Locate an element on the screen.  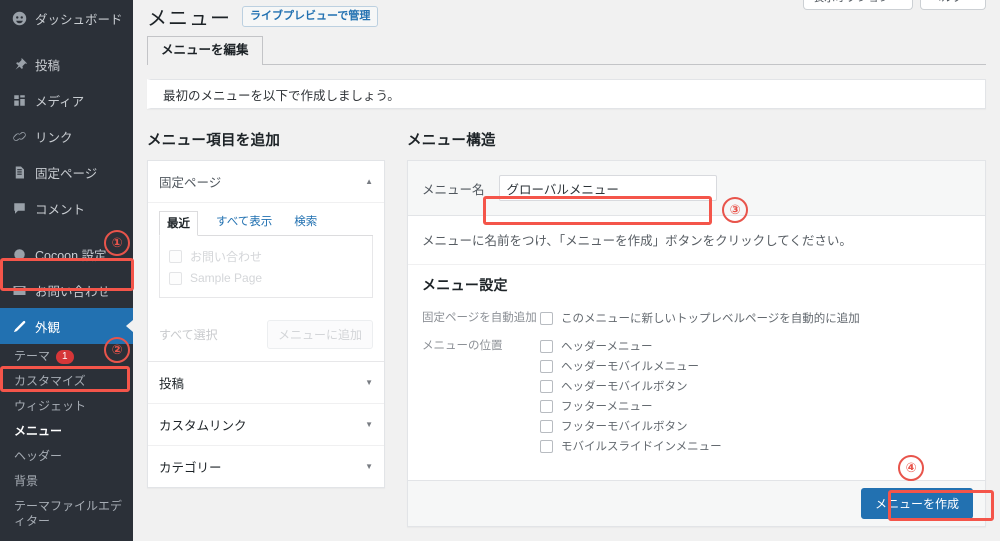
theme-update-badge: 1 is located at coordinates (65, 356).